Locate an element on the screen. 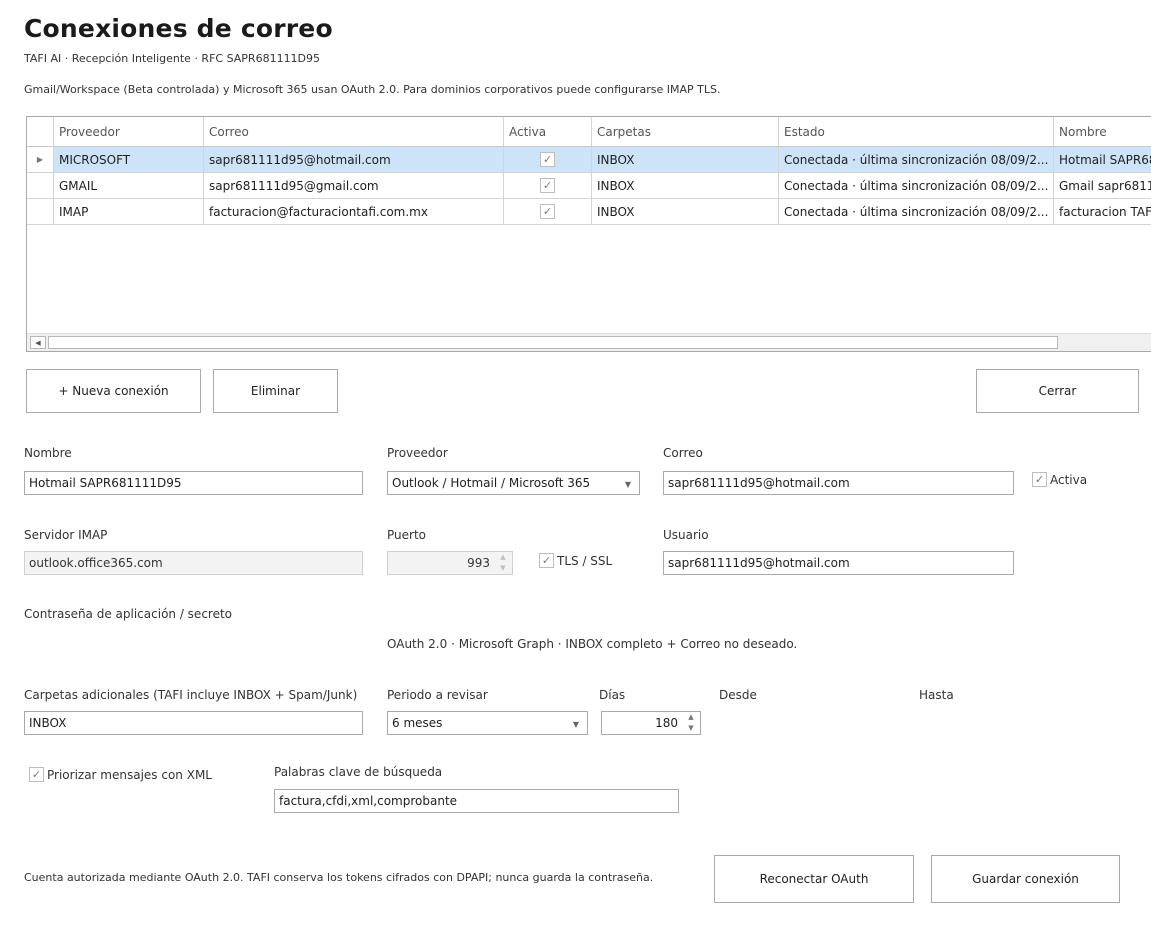 The width and height of the screenshot is (1151, 927). puerto-label: Puerto is located at coordinates (406, 535).